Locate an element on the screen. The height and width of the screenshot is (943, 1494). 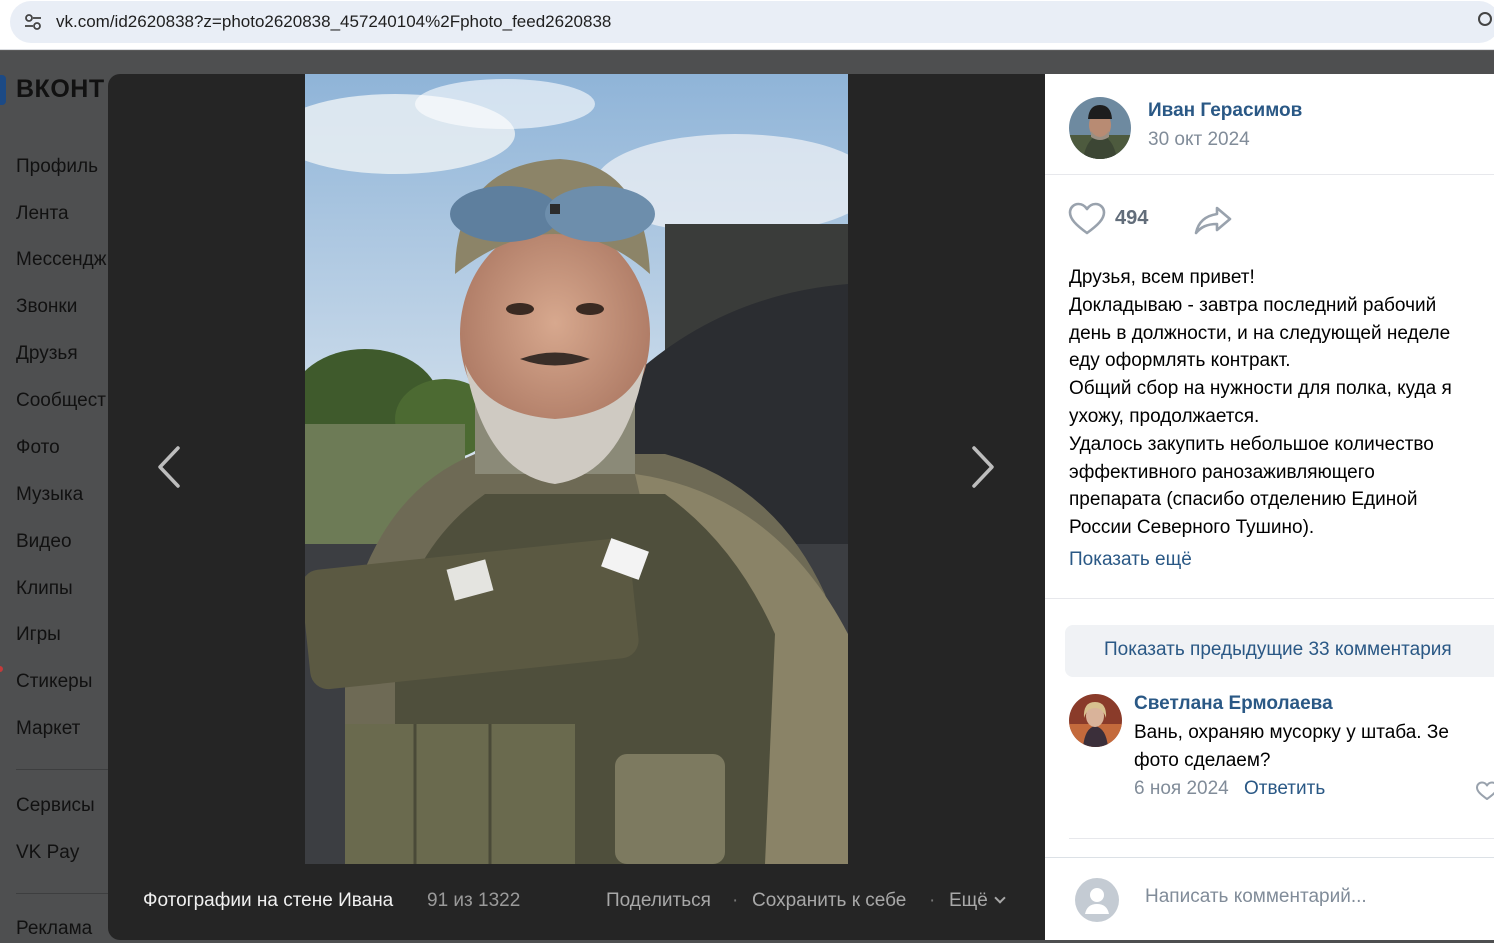
sidebar-item-games: Игры is located at coordinates (38, 635).